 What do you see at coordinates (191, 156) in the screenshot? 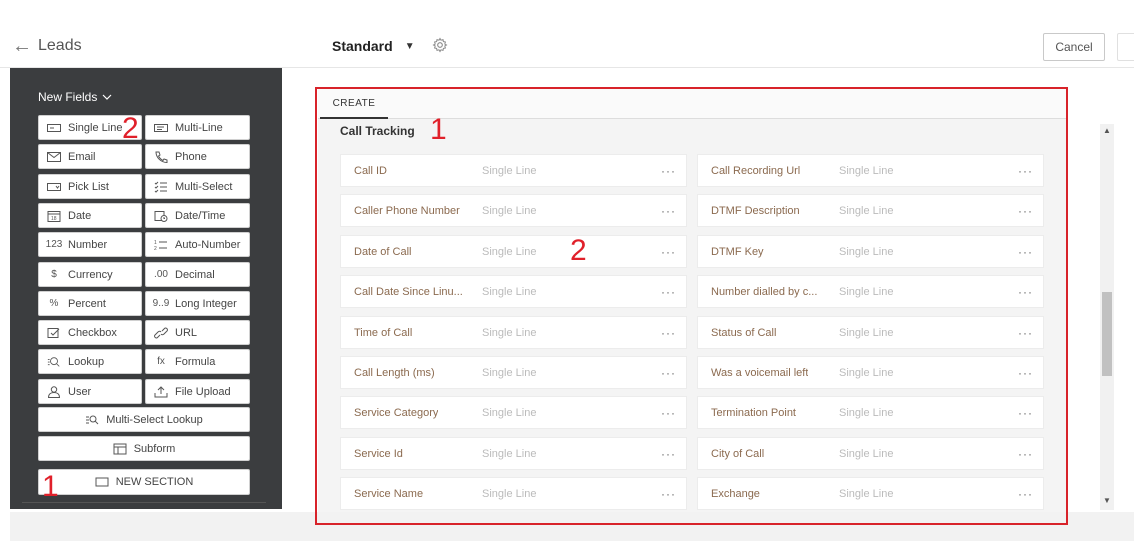
I see `palette-field-label: Phone` at bounding box center [191, 156].